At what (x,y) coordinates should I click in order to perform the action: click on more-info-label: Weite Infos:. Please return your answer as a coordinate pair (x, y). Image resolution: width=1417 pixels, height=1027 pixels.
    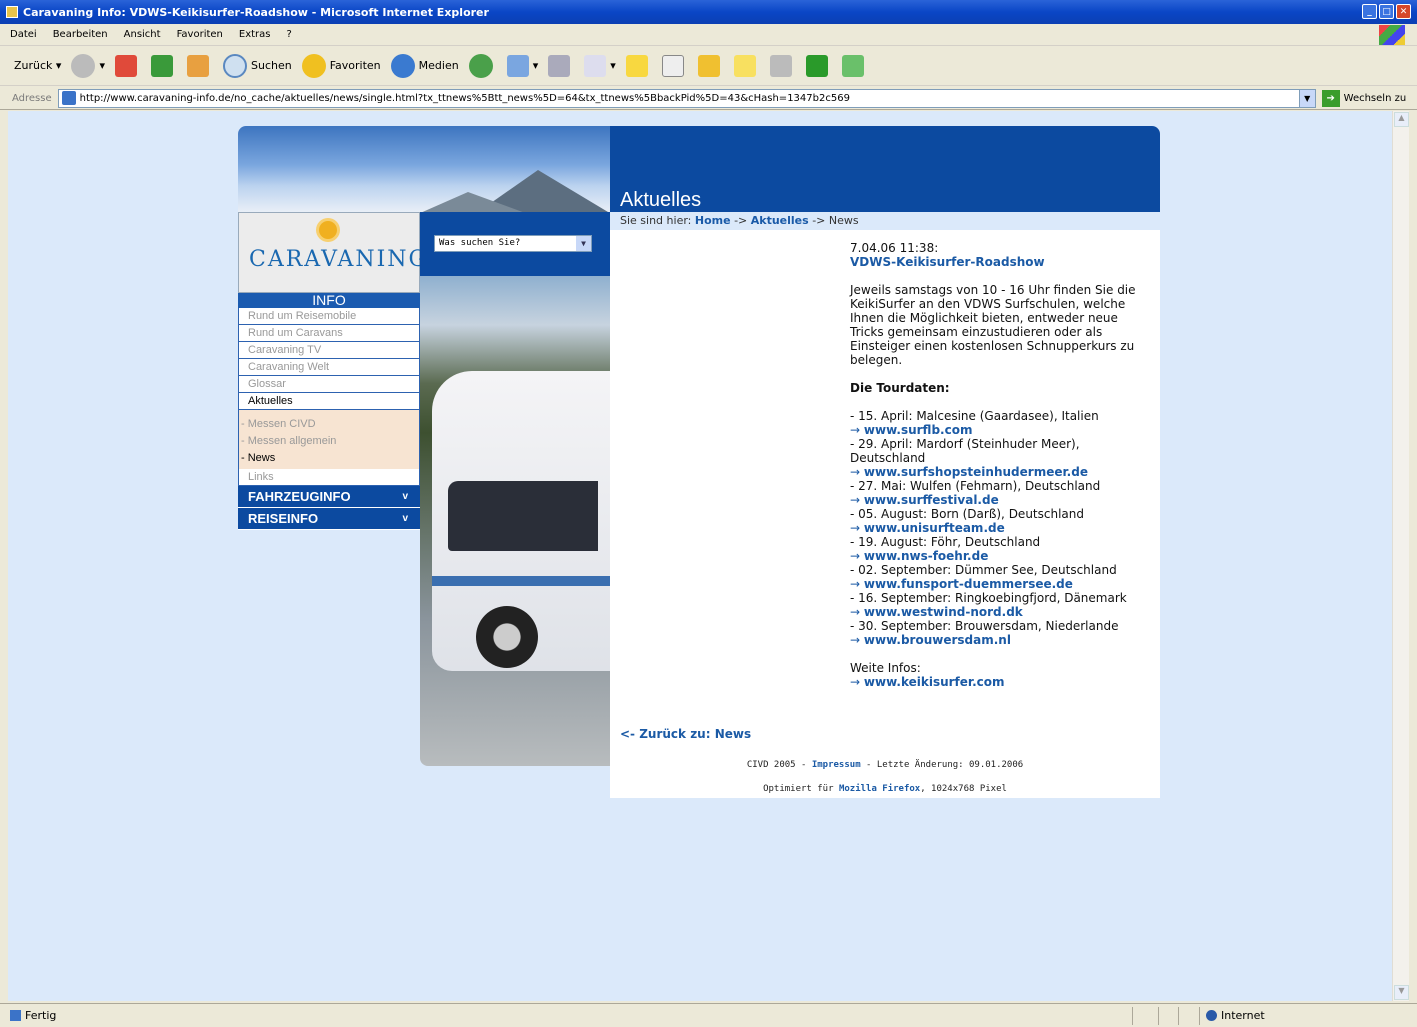
    Looking at the image, I should click on (885, 668).